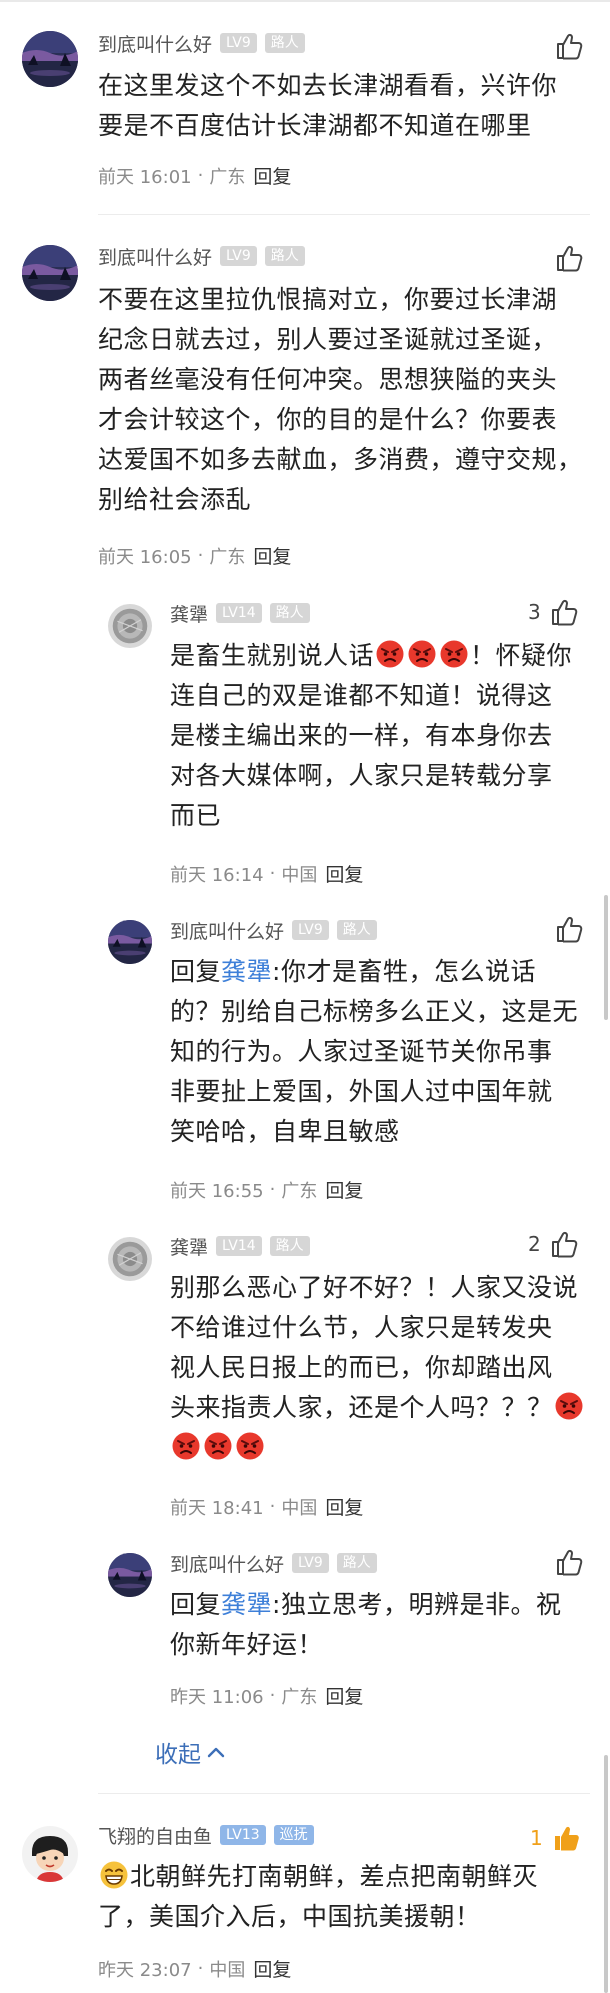 The image size is (610, 1993). Describe the element at coordinates (266, 873) in the screenshot. I see `comment-footer: 前天 16:14 · 中国 回复` at that location.